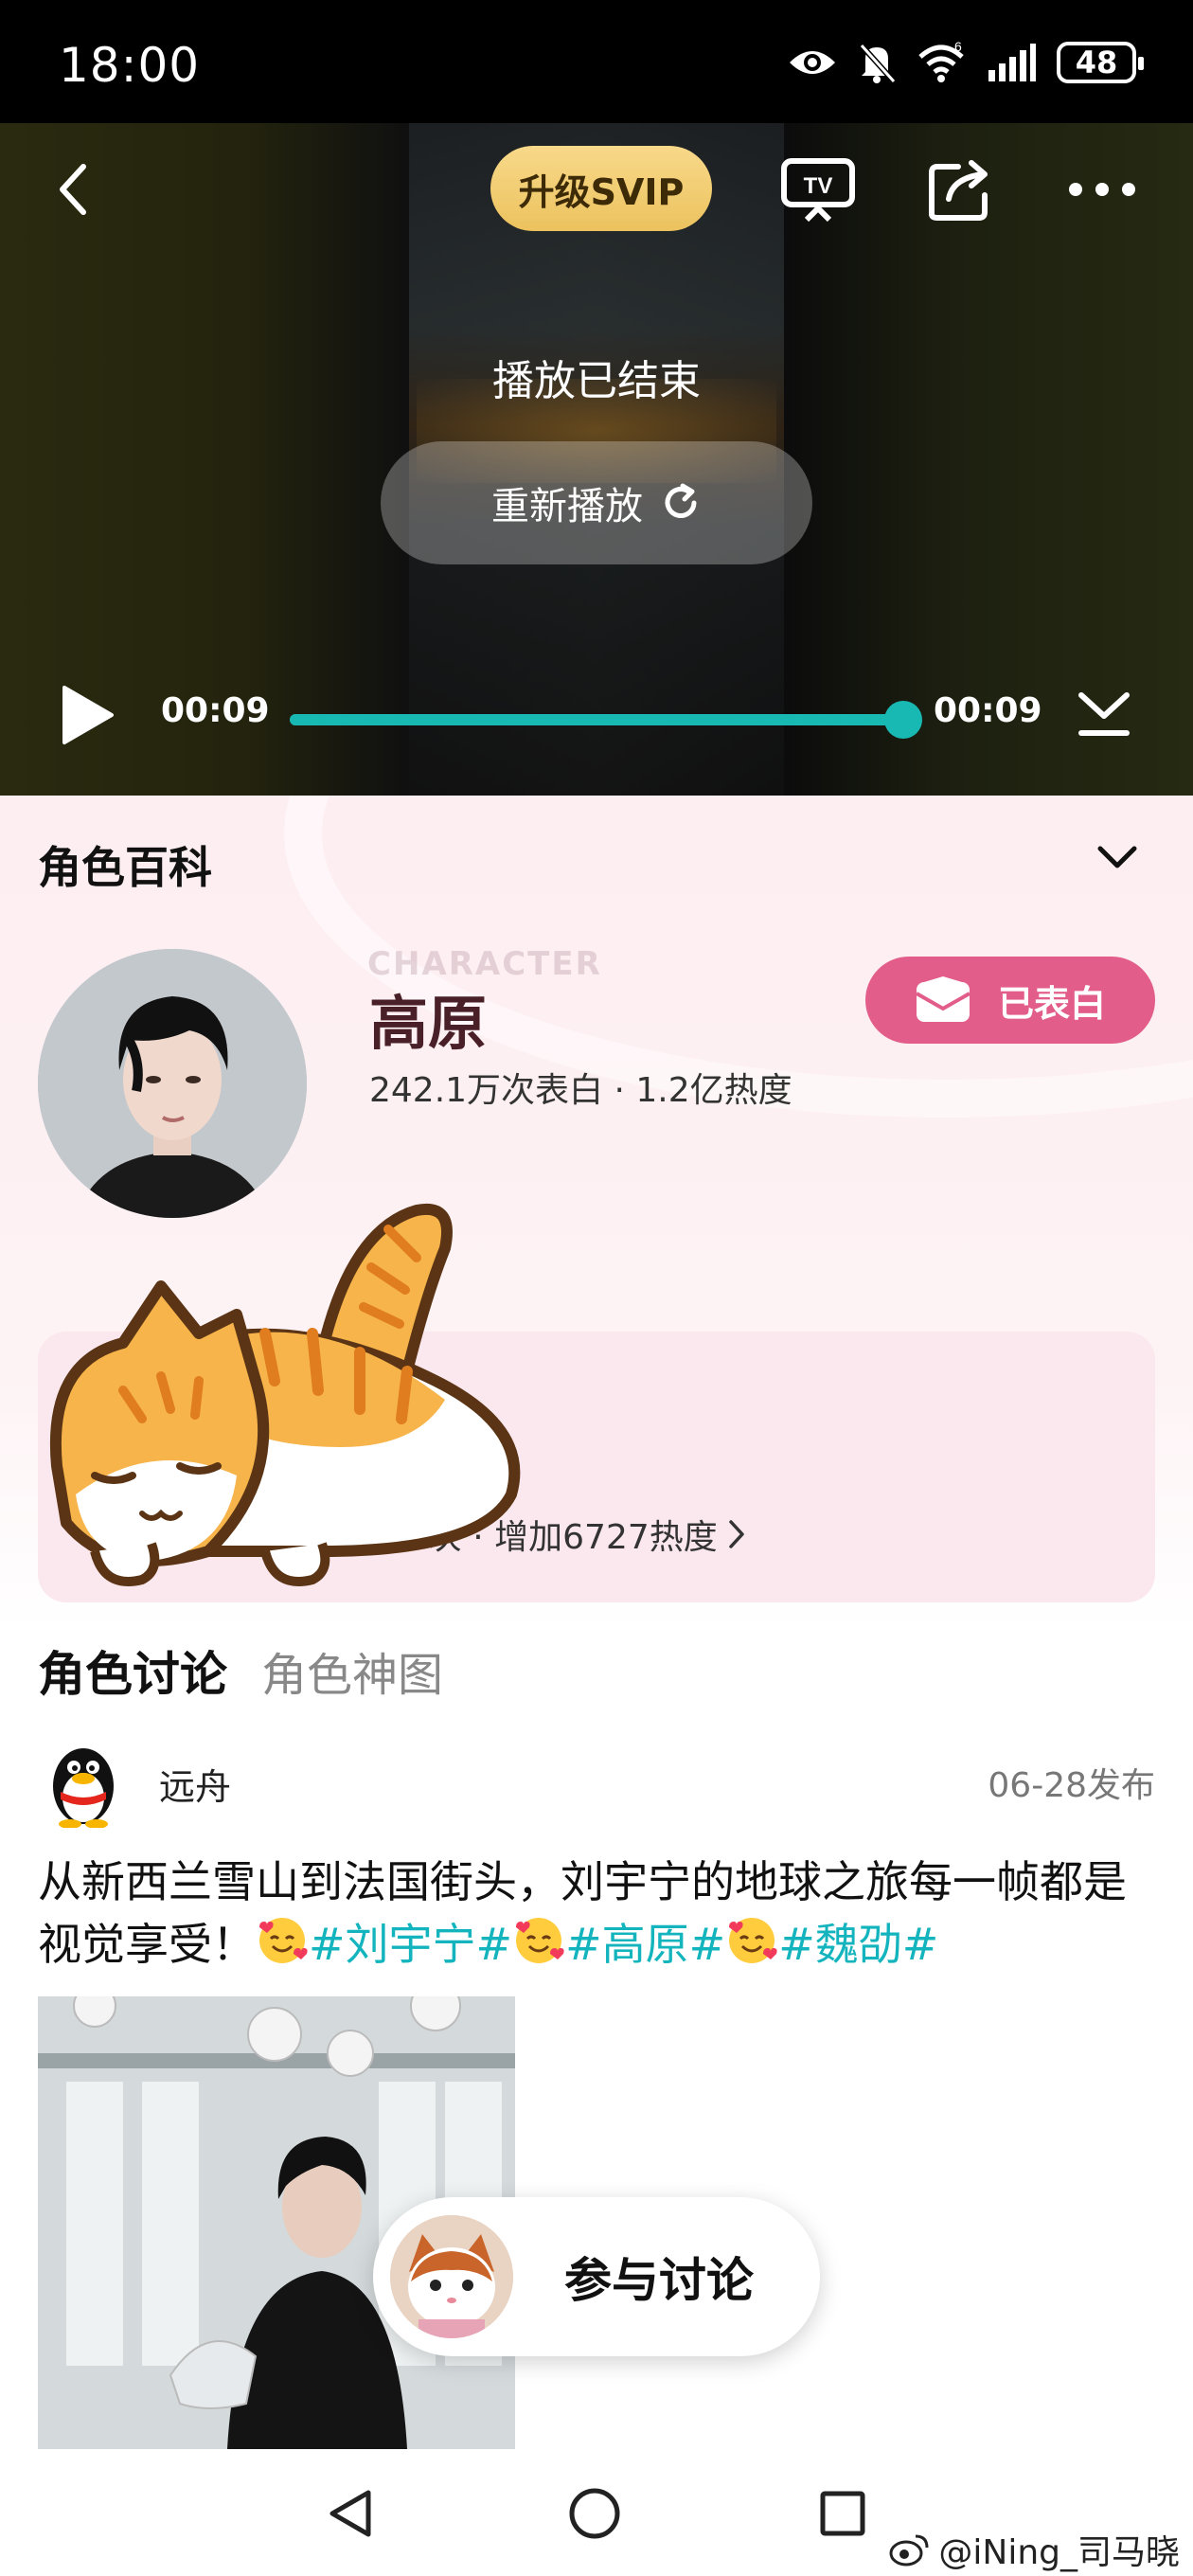 This screenshot has width=1193, height=2576. What do you see at coordinates (285, 1394) in the screenshot?
I see `sleeping-cat-sticker` at bounding box center [285, 1394].